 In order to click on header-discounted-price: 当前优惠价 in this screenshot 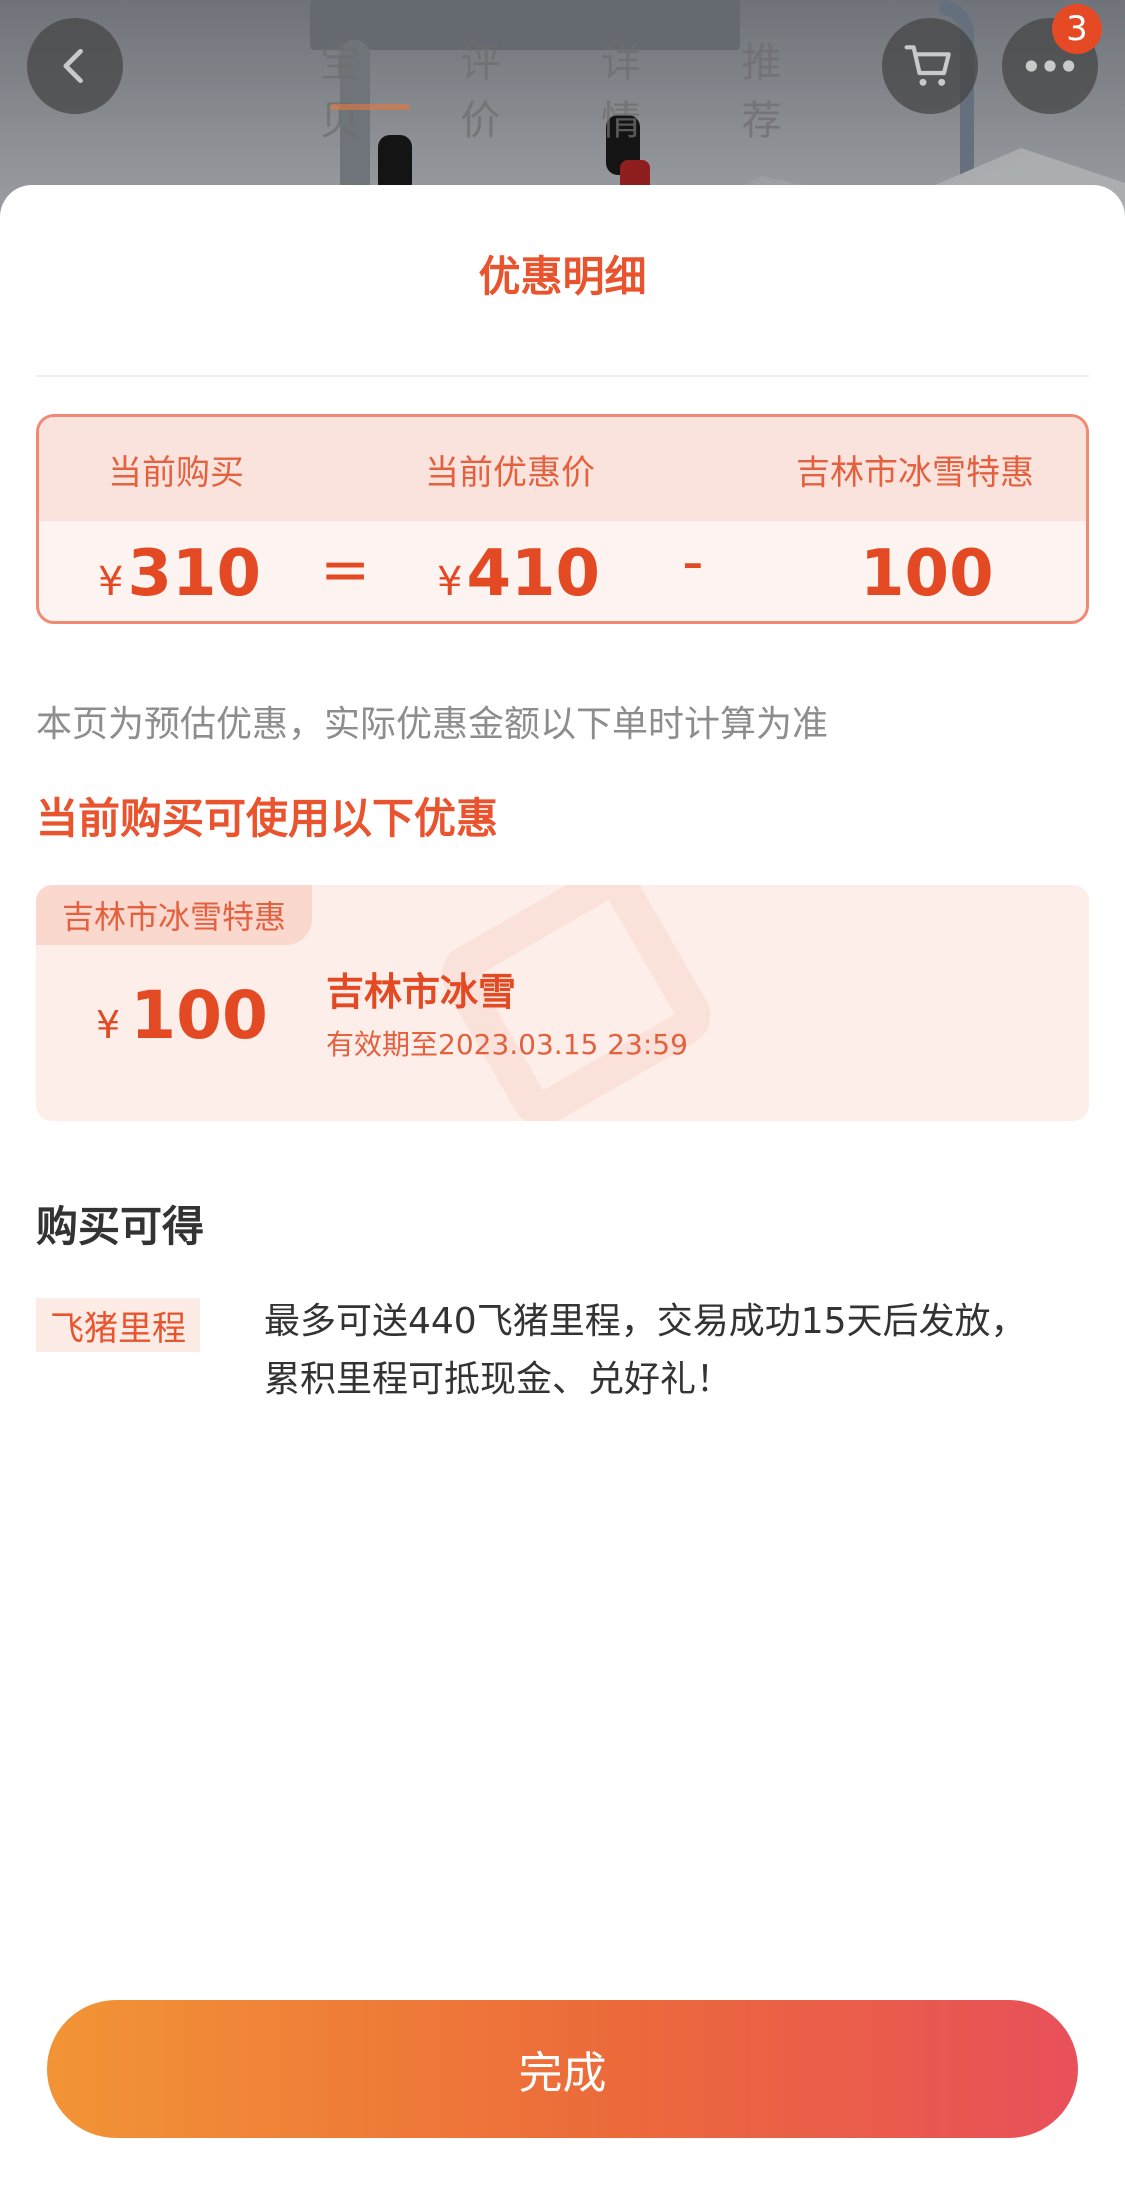, I will do `click(510, 472)`.